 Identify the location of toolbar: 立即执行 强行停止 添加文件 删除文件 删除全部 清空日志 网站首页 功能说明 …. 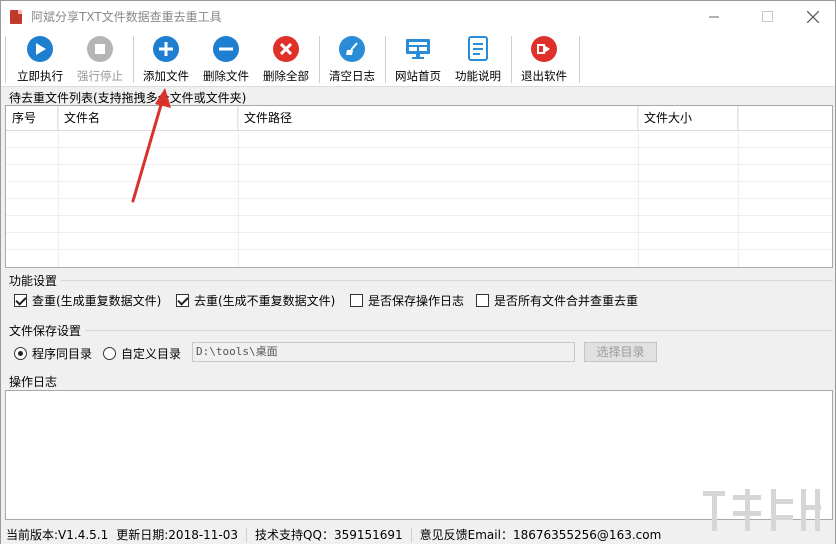
(418, 59).